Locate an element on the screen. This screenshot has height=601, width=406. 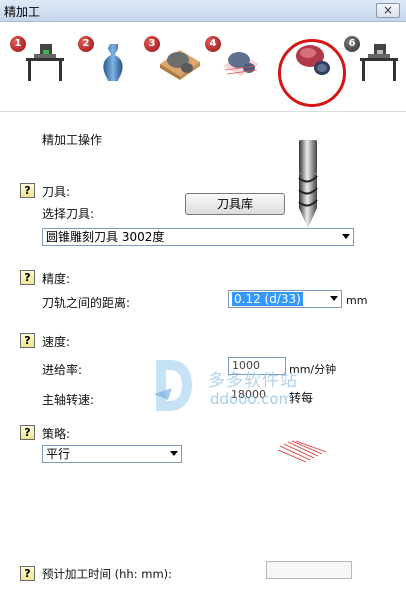
strategy-select-value: 平行 is located at coordinates (58, 454).